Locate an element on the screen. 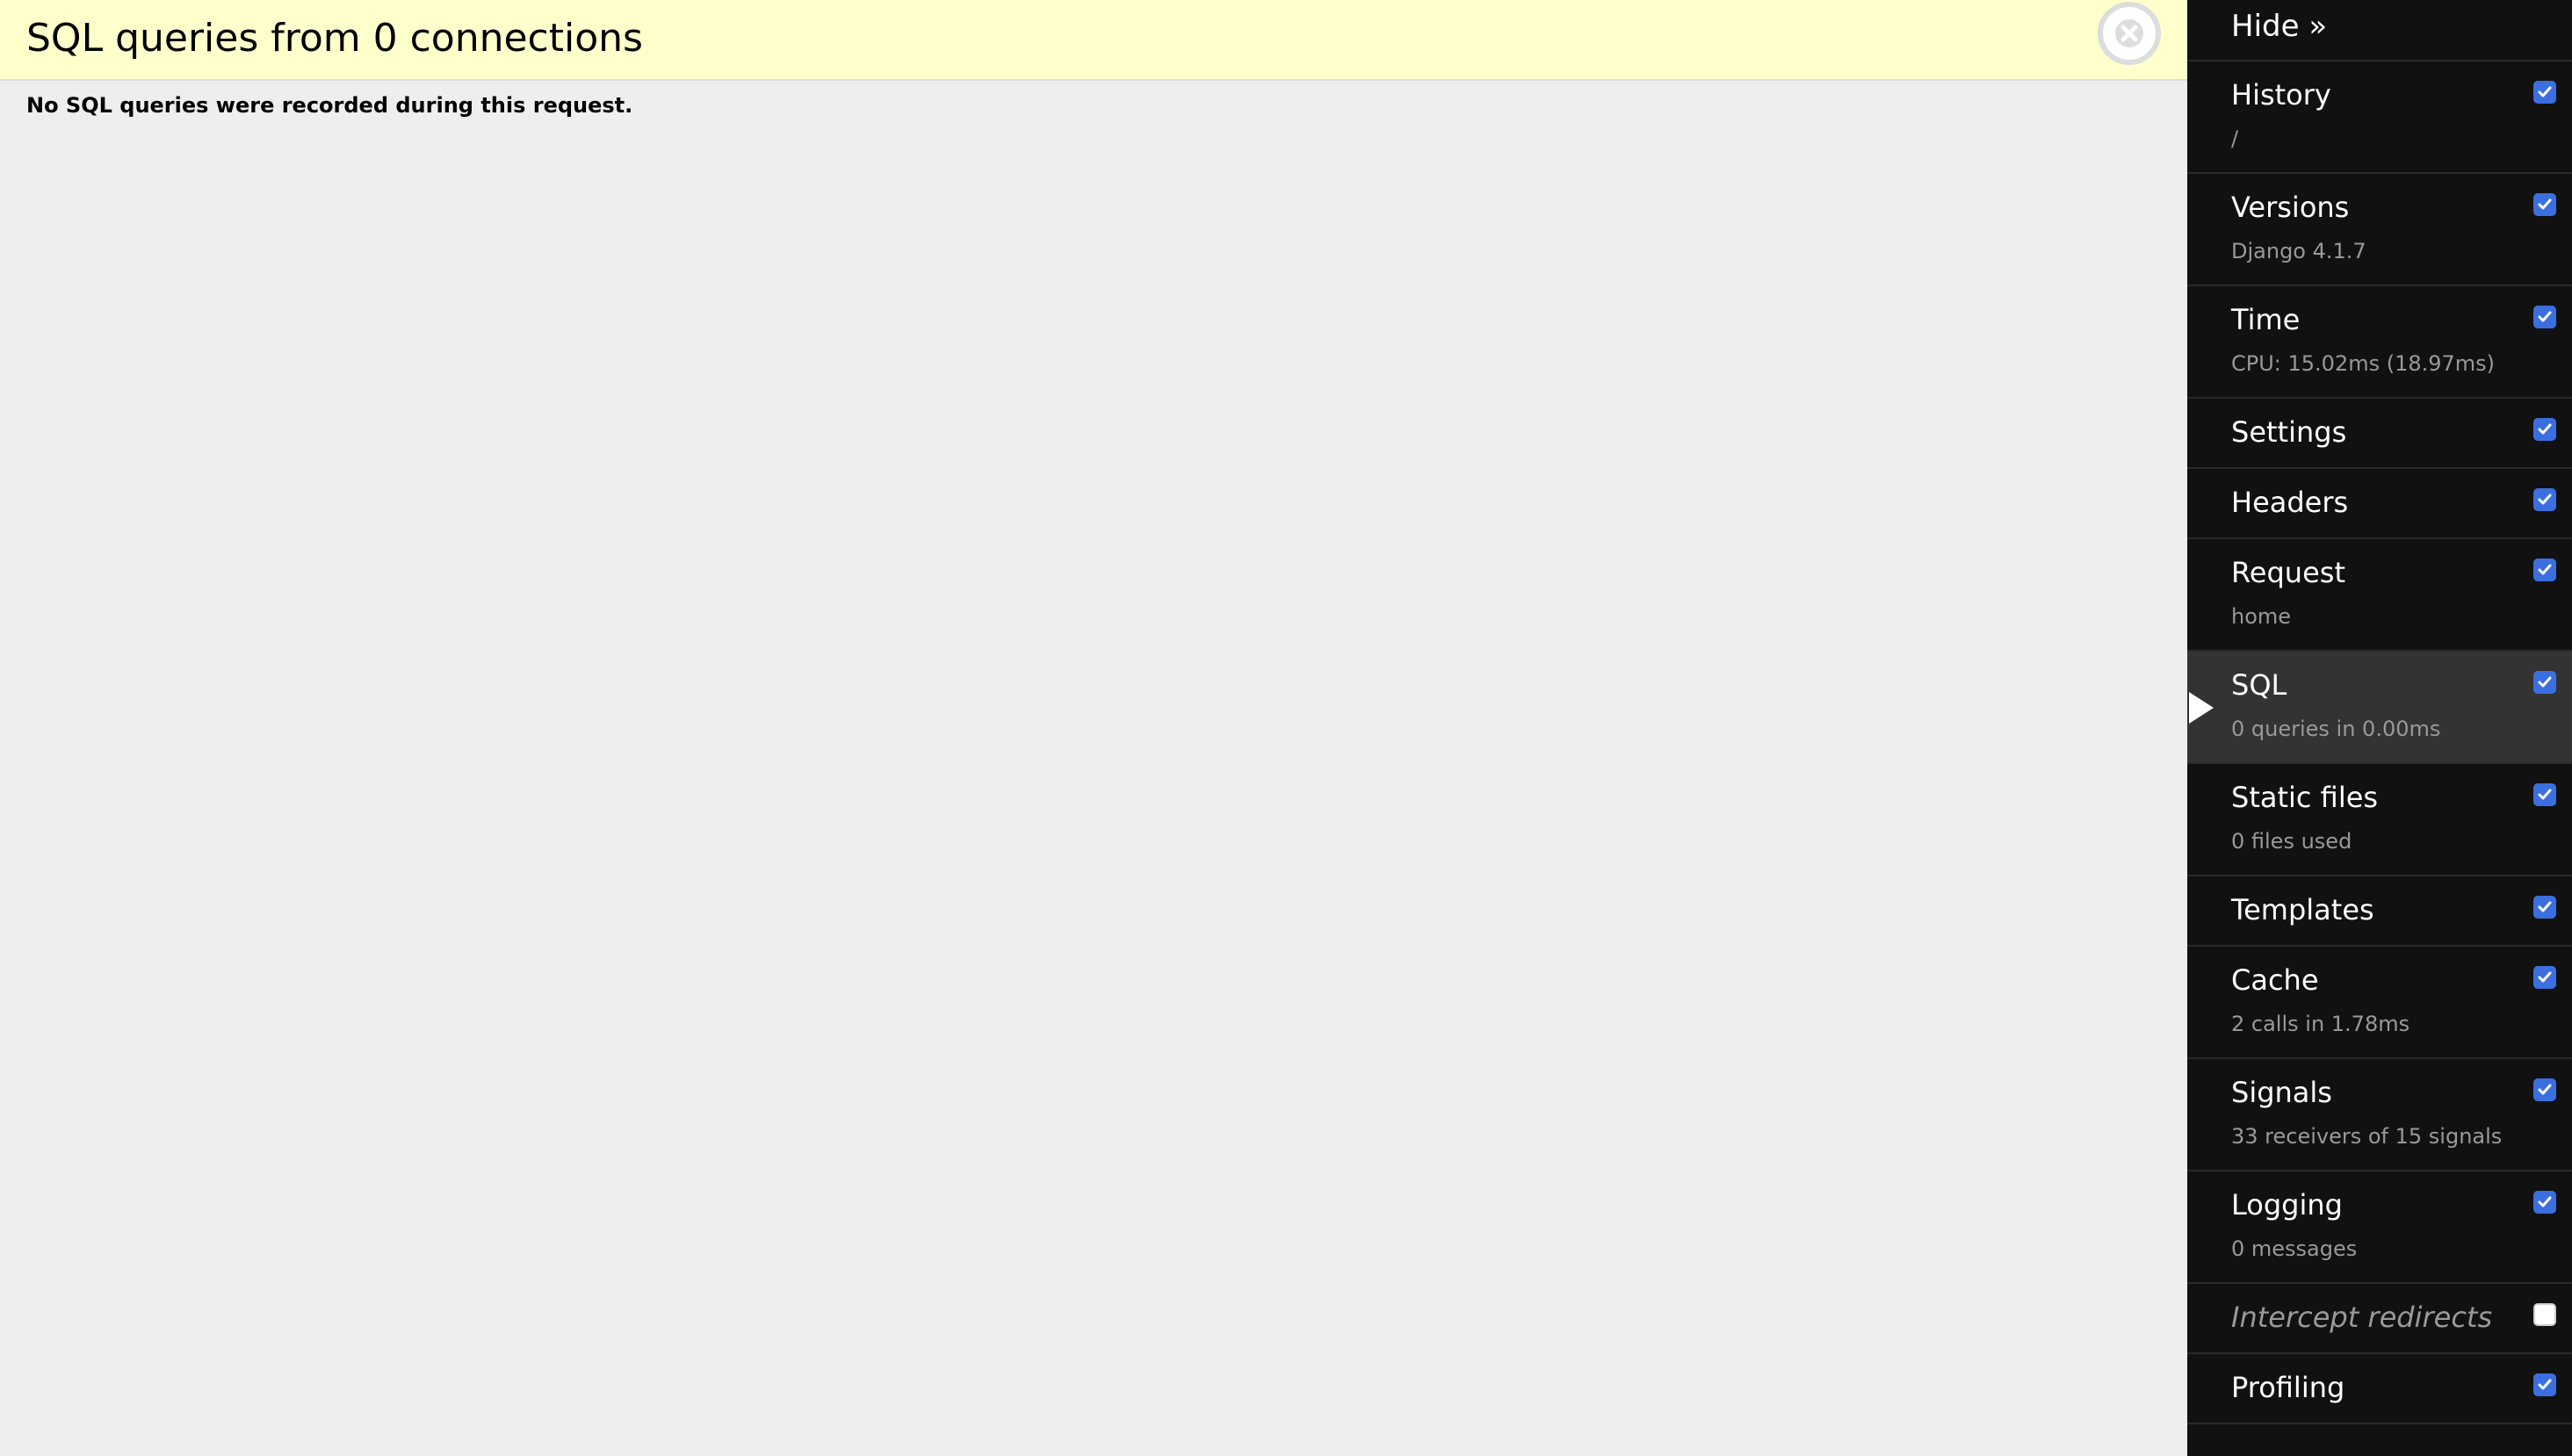  toolbar-item-title: Settings is located at coordinates (2289, 432).